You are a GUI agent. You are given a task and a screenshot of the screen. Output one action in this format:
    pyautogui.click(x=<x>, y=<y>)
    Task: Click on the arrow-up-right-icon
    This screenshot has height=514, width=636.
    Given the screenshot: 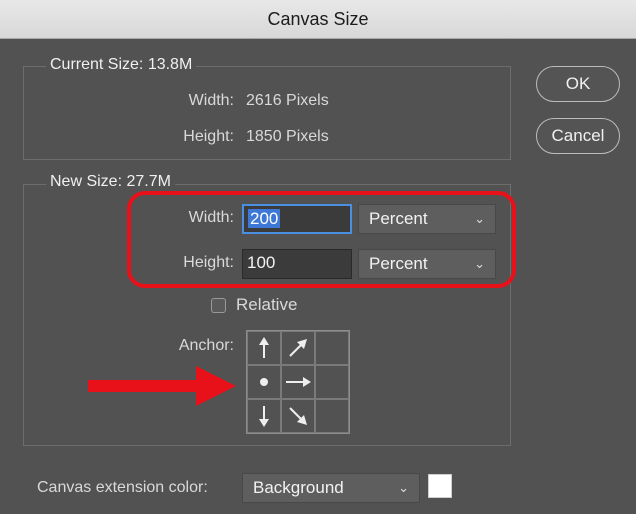 What is the action you would take?
    pyautogui.click(x=298, y=348)
    